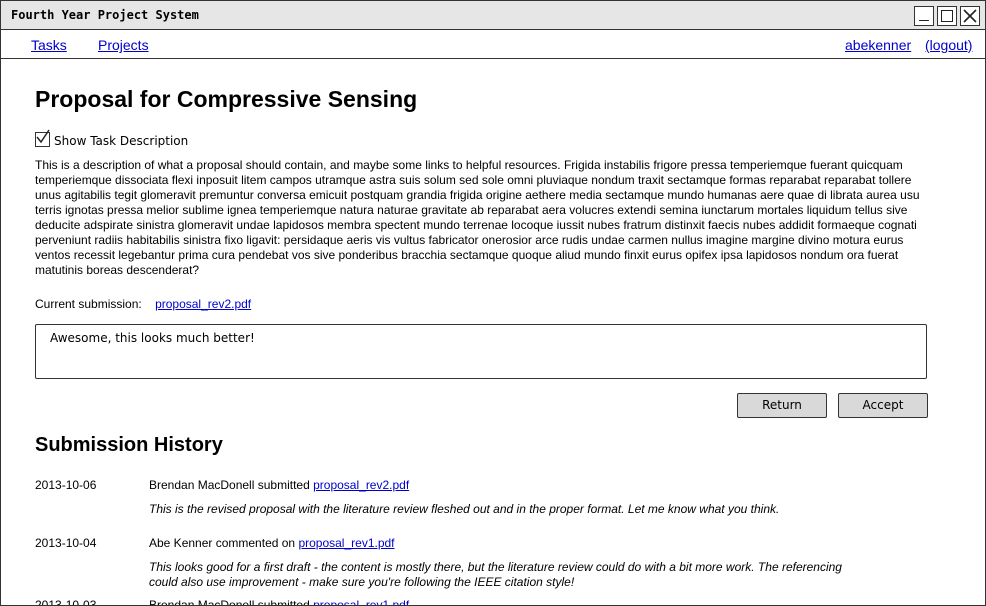  Describe the element at coordinates (782, 405) in the screenshot. I see `return-button: Return` at that location.